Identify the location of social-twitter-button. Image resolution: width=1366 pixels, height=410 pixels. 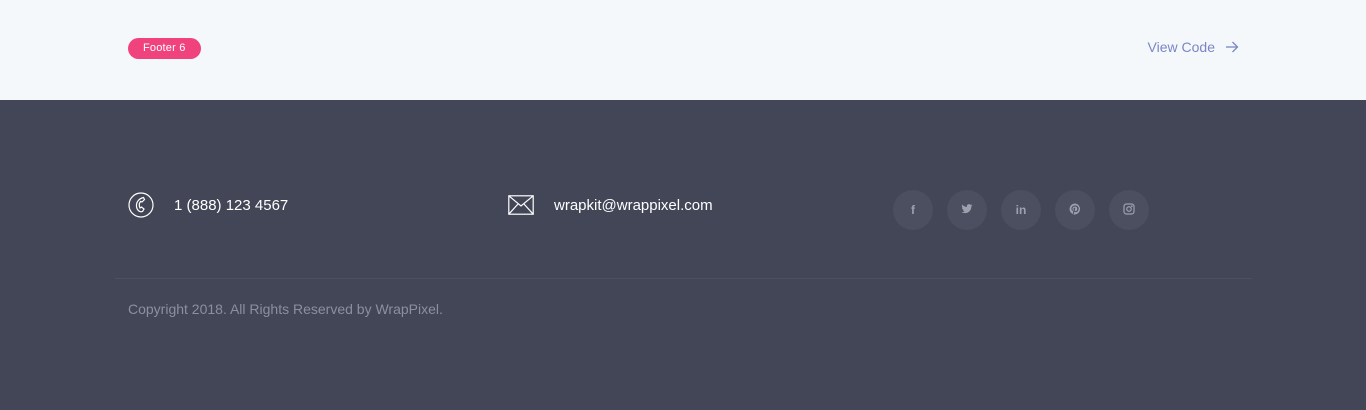
(967, 210).